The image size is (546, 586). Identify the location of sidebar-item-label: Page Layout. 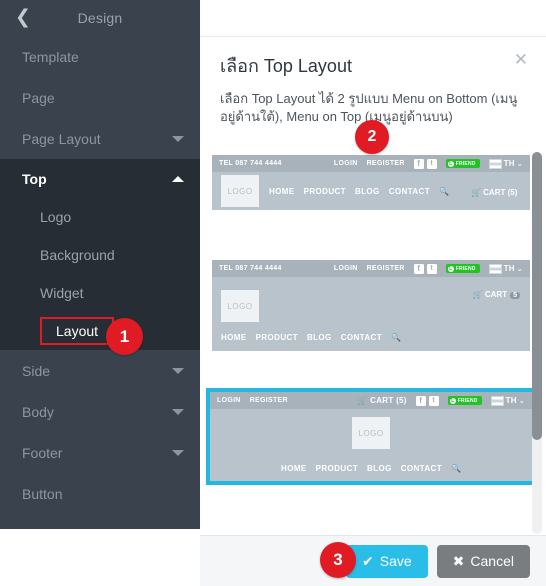
(61, 138).